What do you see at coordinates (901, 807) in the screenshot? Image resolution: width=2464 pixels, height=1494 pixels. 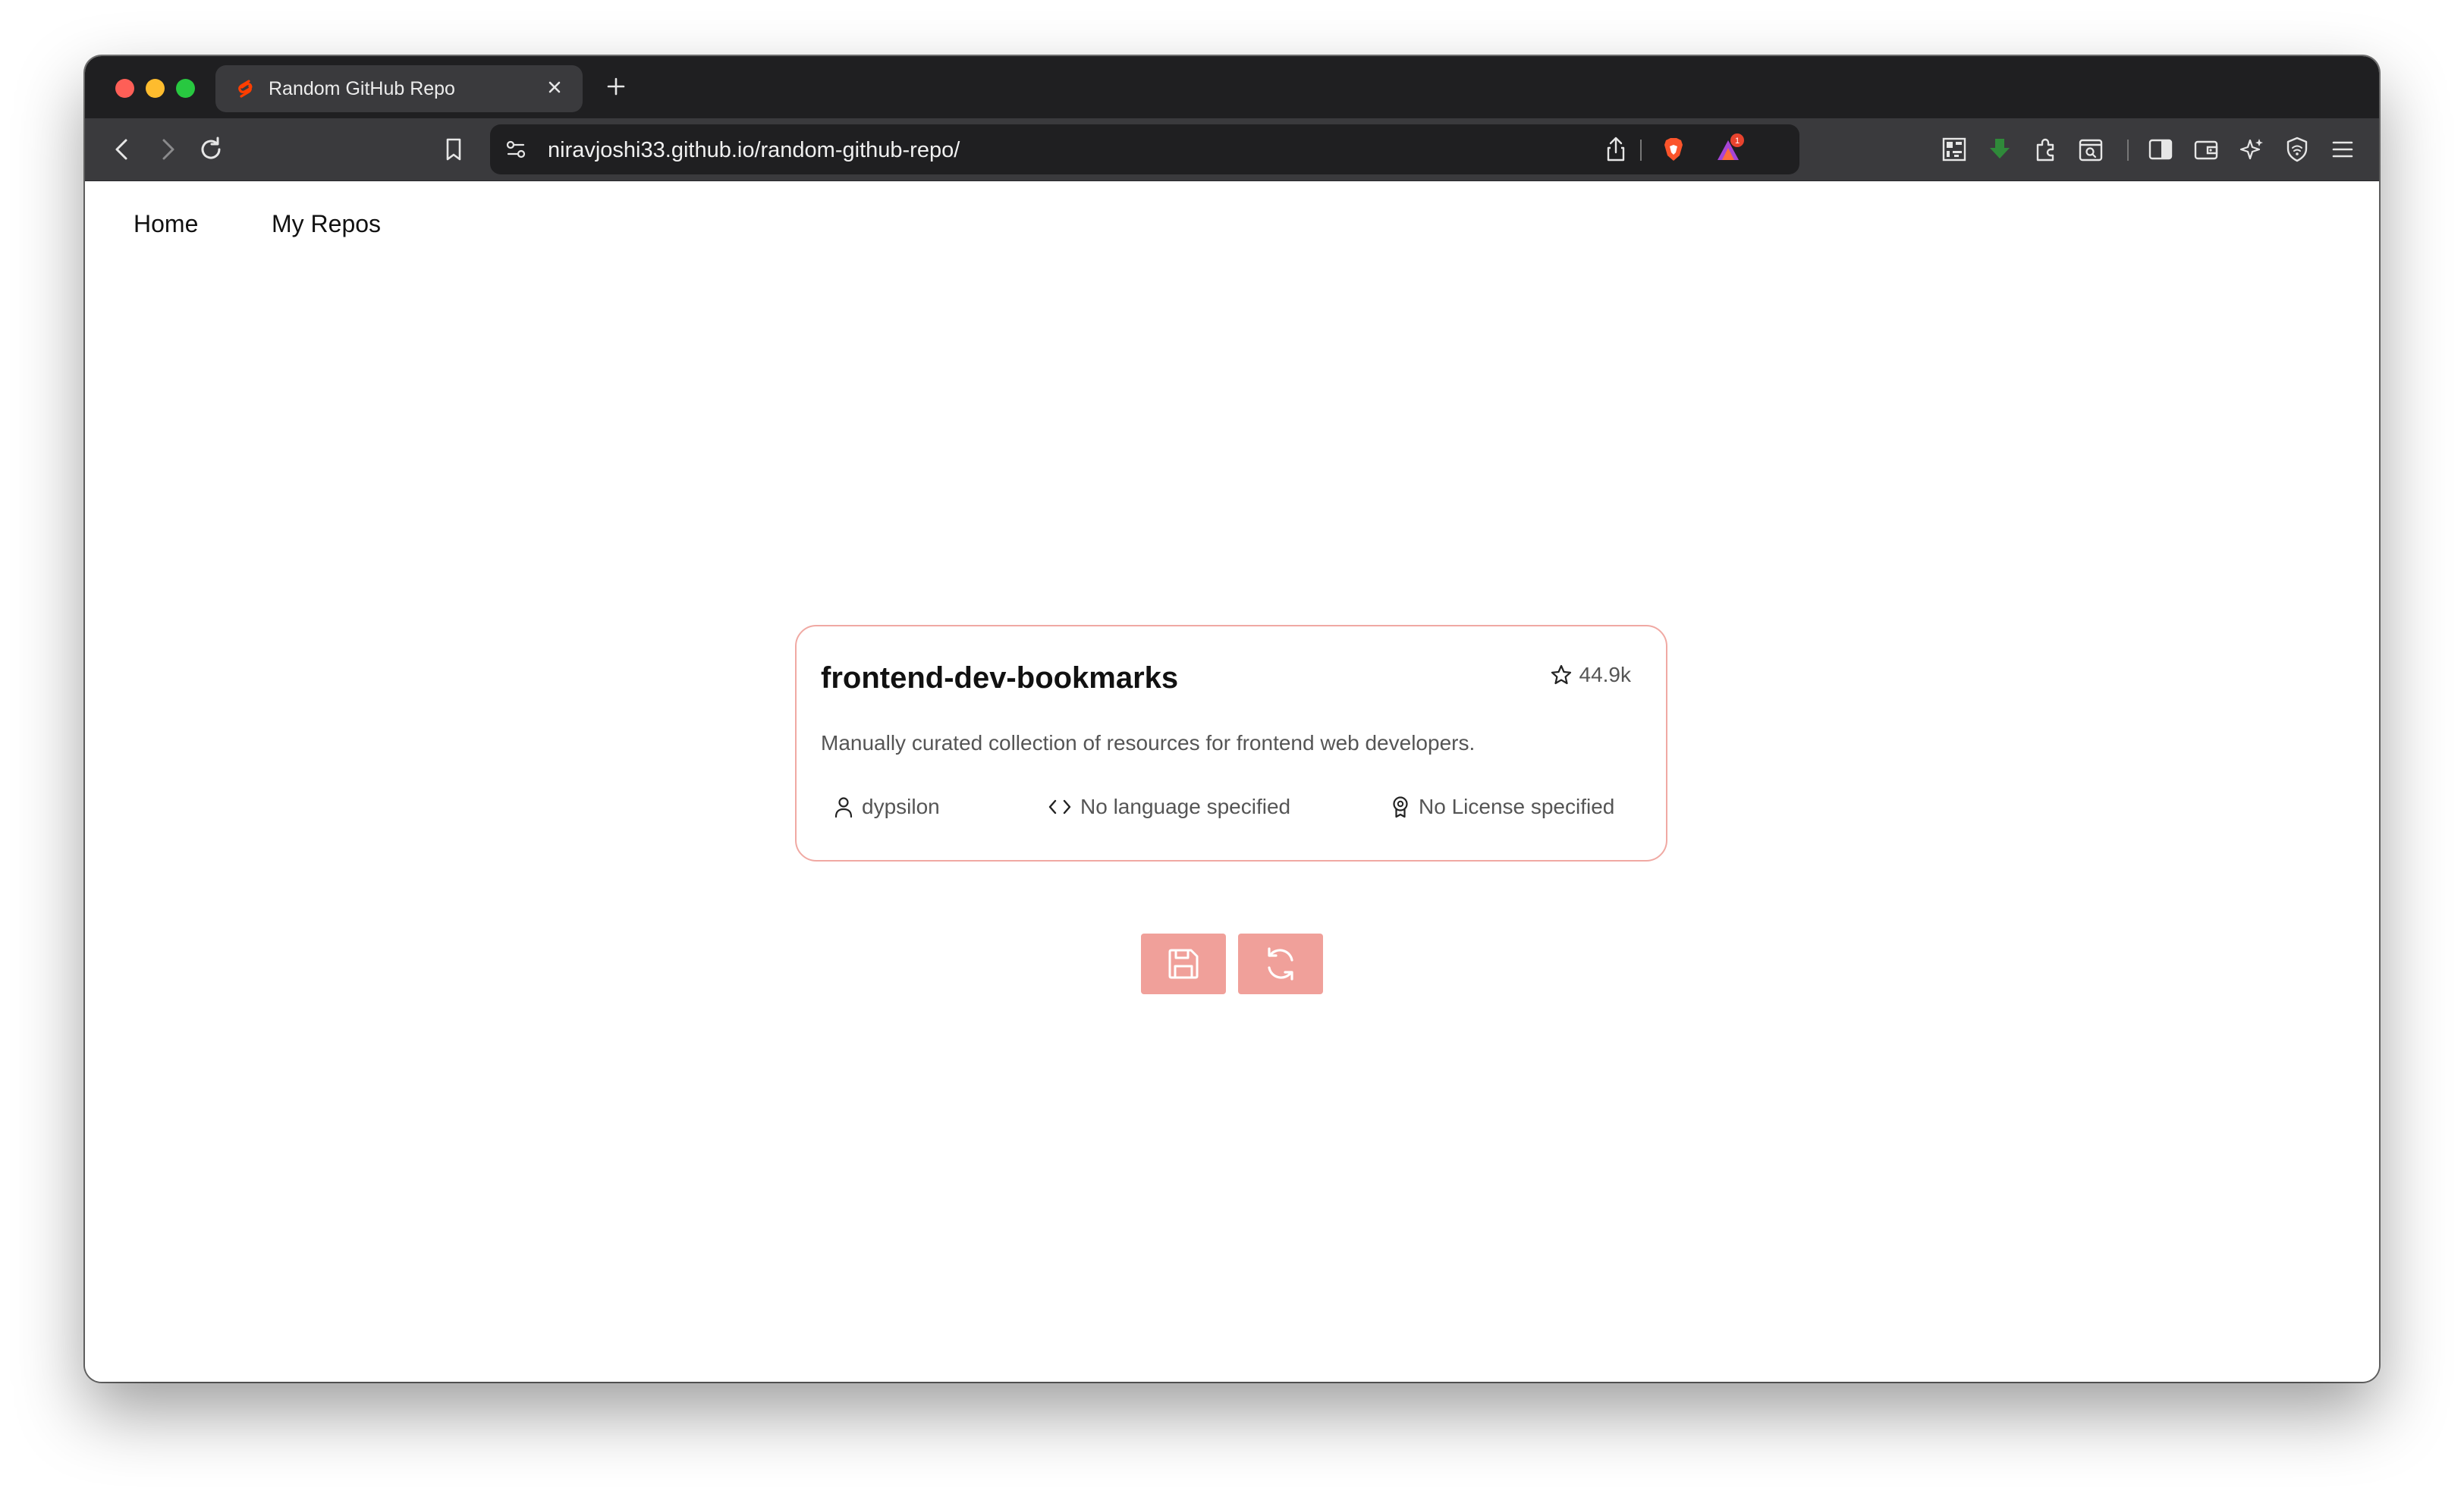 I see `owner-name: dypsilon` at bounding box center [901, 807].